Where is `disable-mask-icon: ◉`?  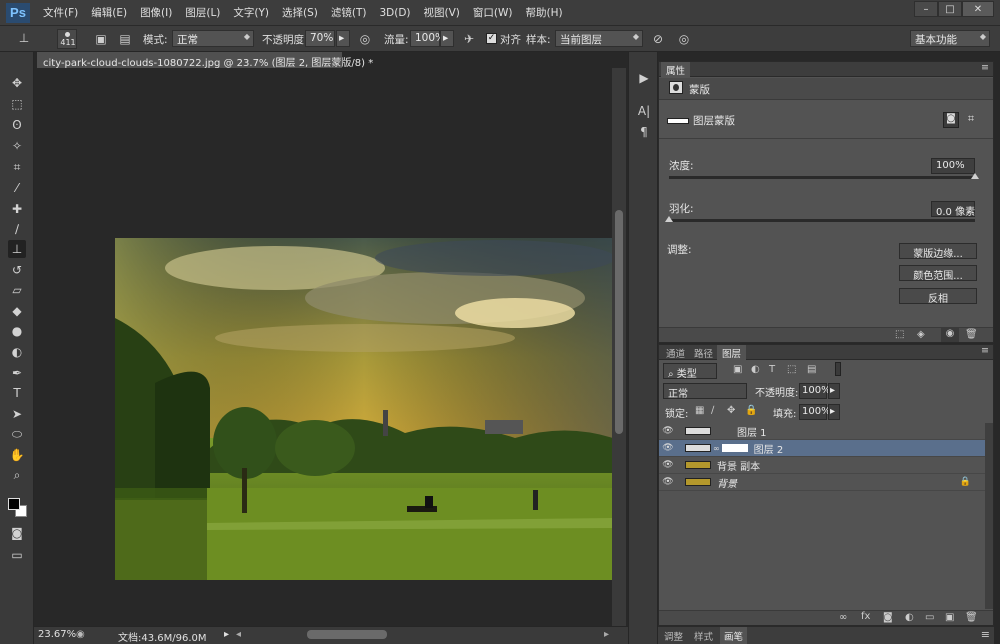
disable-mask-icon: ◉ is located at coordinates (950, 335).